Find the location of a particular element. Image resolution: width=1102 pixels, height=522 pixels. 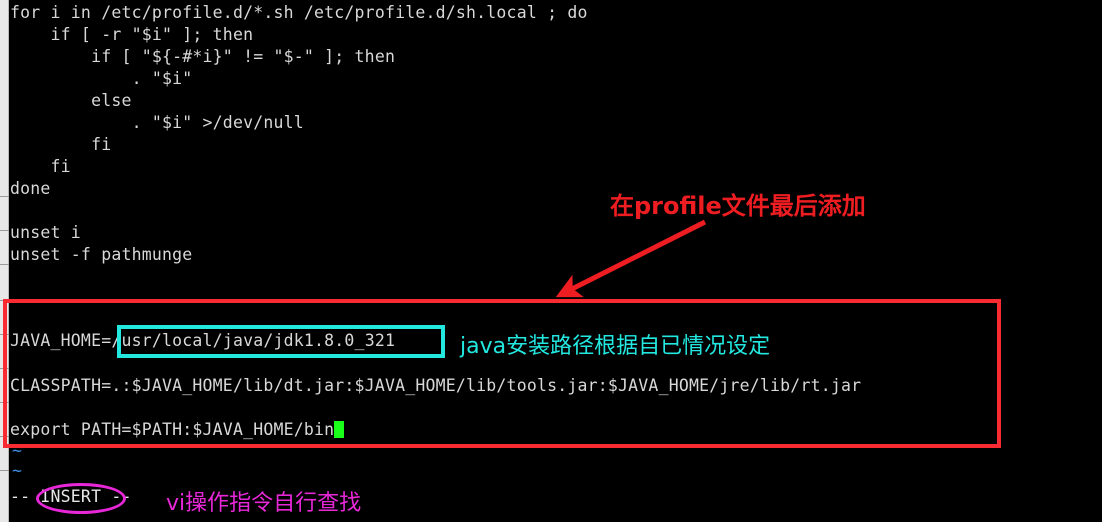

terminal-line: done is located at coordinates (30, 188).